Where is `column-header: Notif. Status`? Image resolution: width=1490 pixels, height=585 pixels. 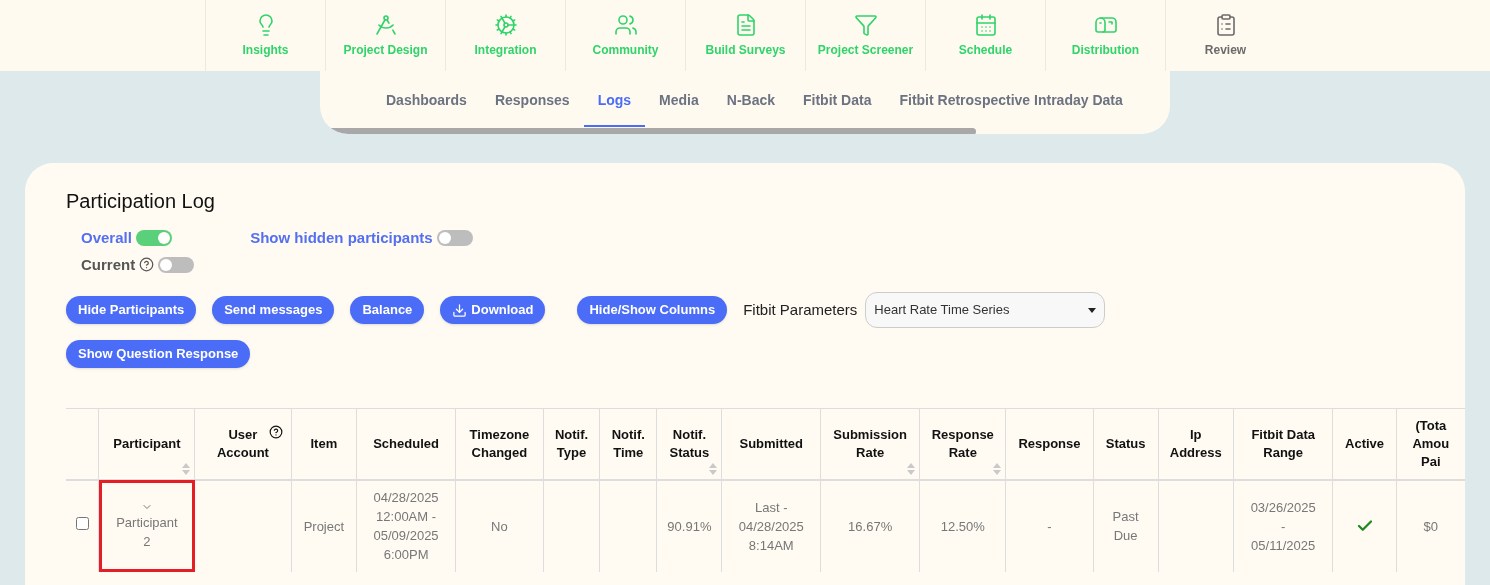 column-header: Notif. Status is located at coordinates (689, 444).